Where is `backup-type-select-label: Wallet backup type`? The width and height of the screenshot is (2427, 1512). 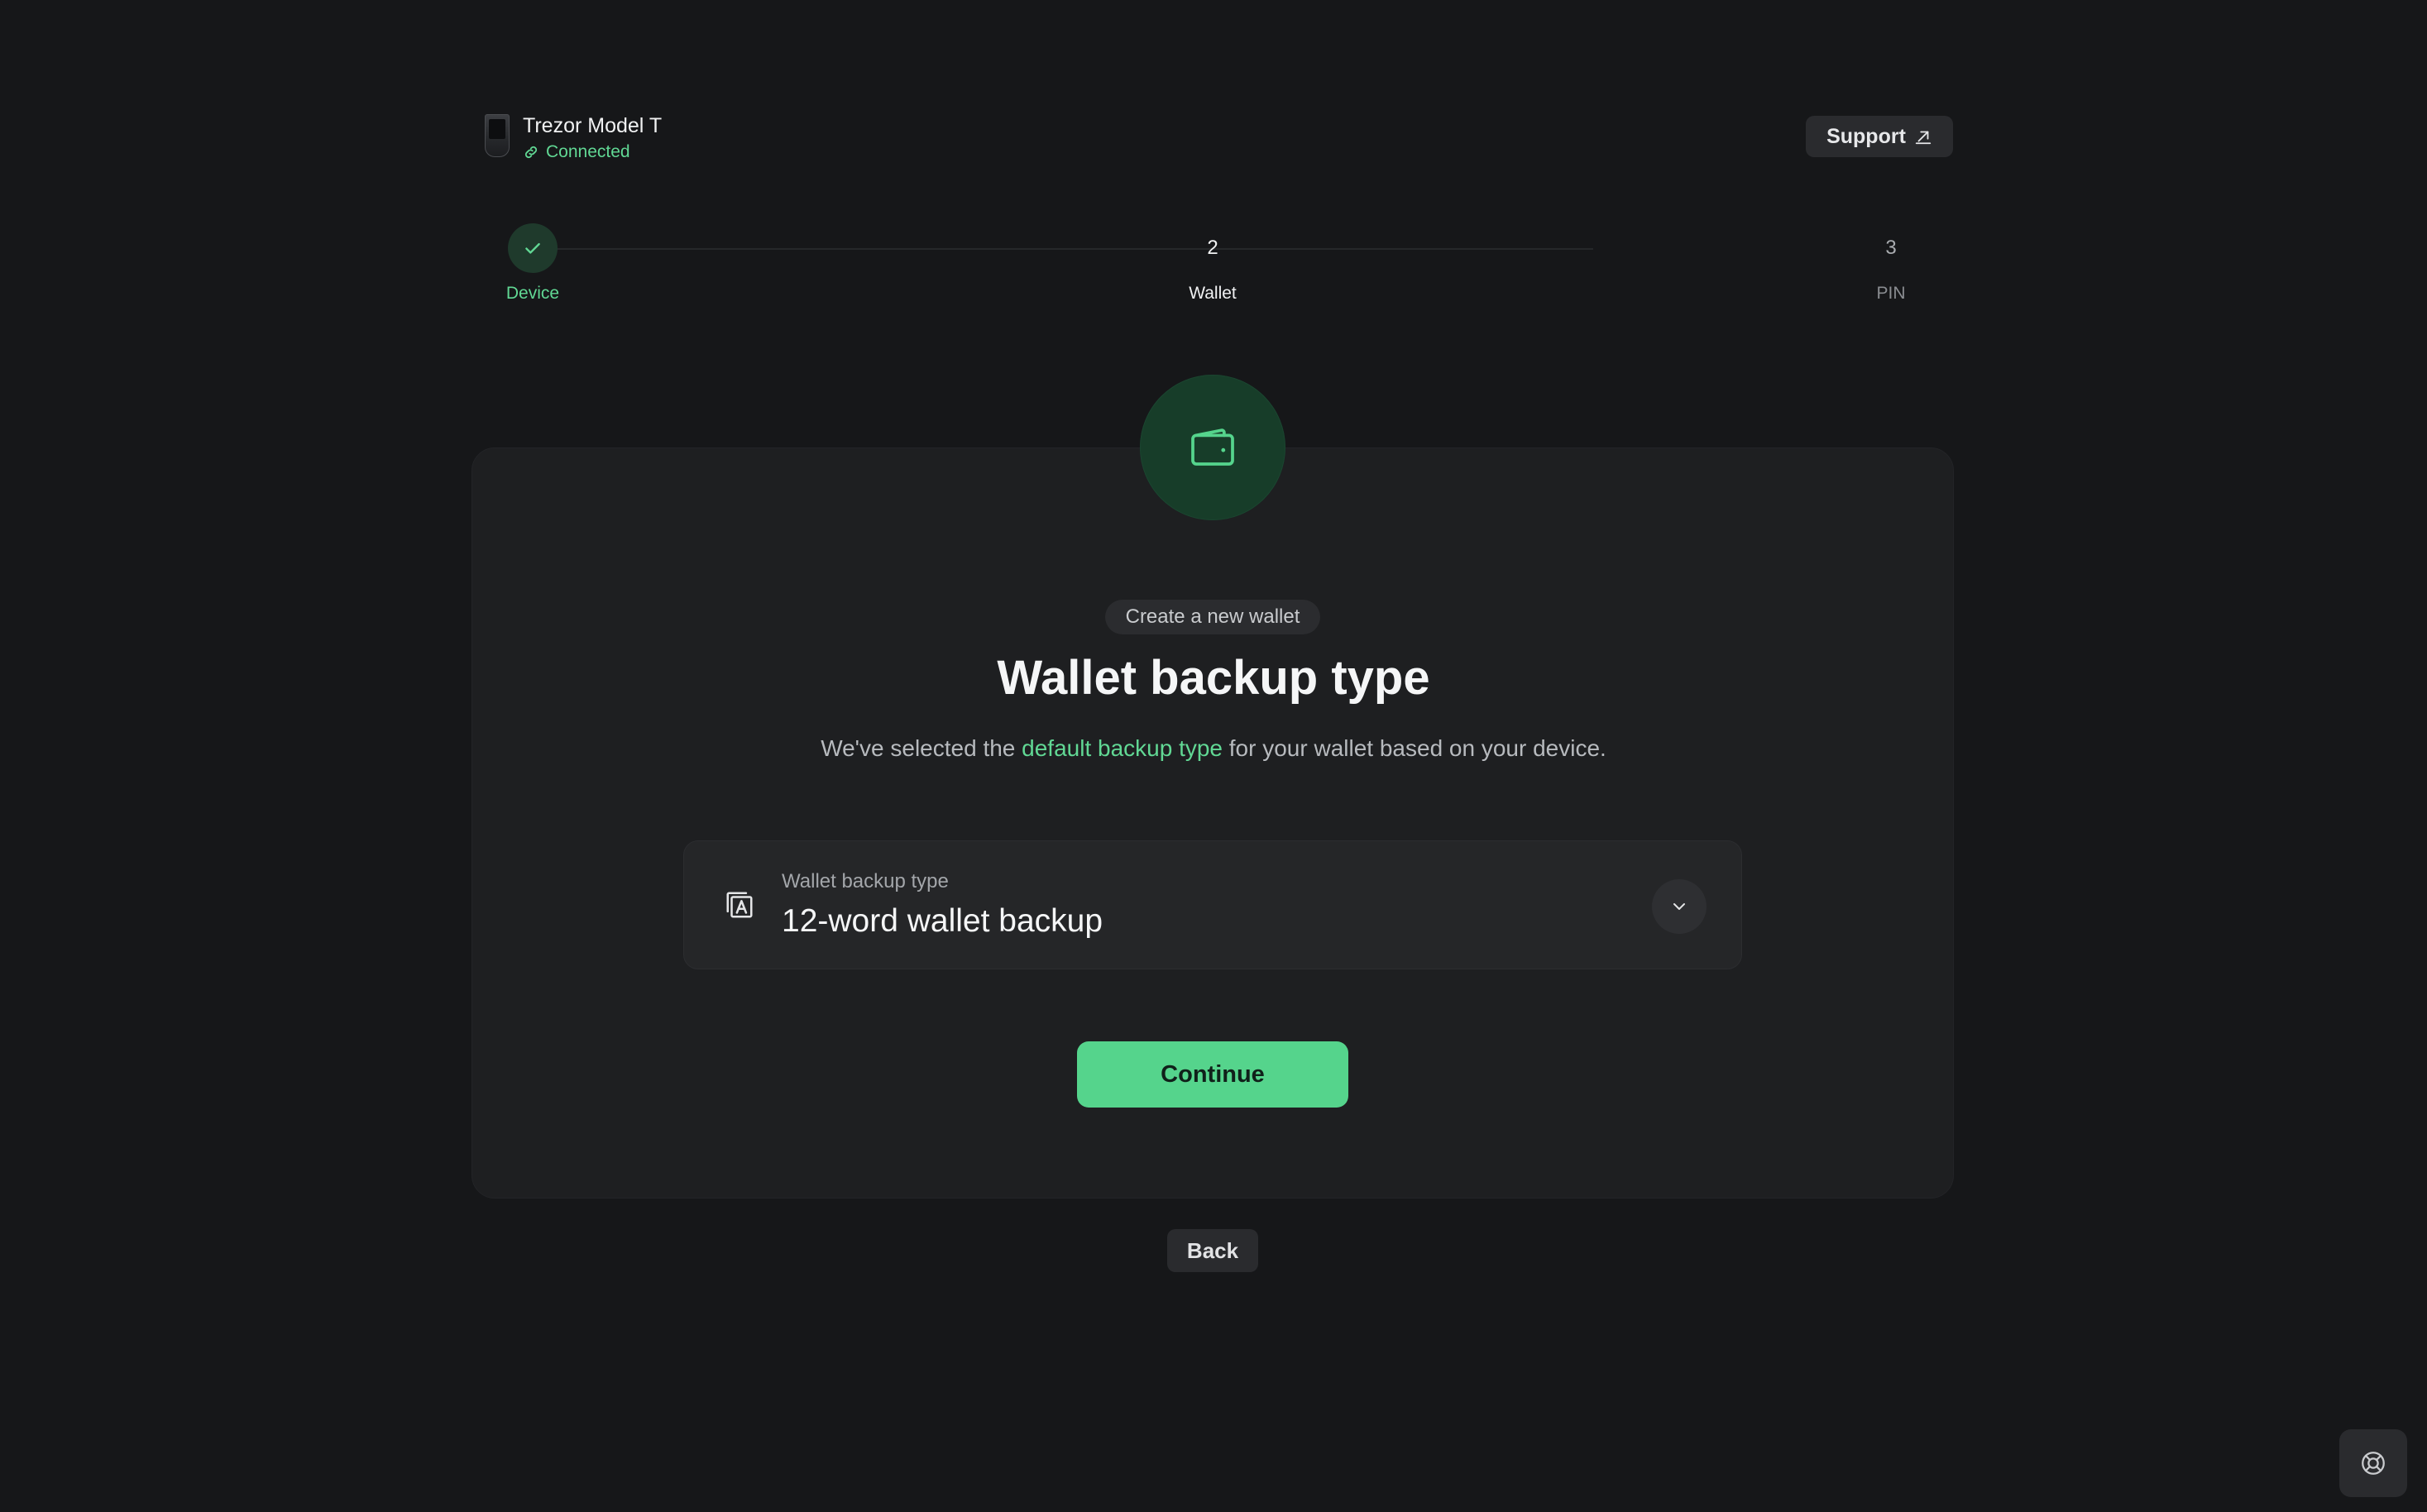
backup-type-select-label: Wallet backup type is located at coordinates (865, 881).